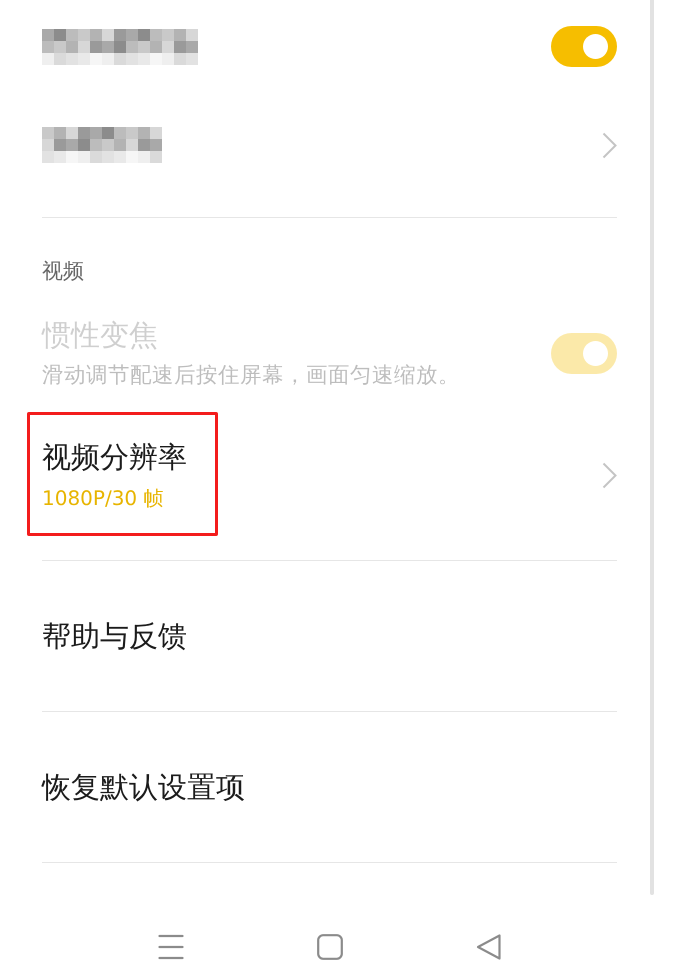 The image size is (682, 977). I want to click on setting-title: 帮助与反馈, so click(114, 636).